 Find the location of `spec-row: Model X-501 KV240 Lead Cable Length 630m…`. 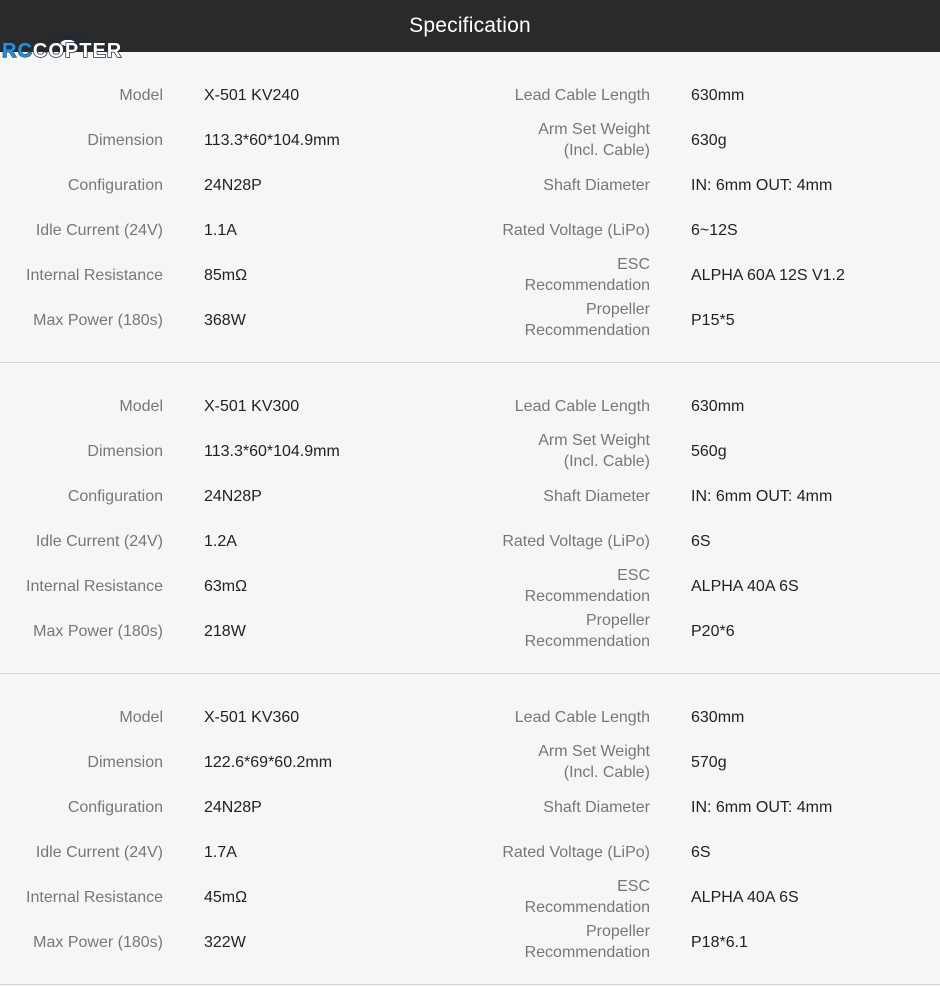

spec-row: Model X-501 KV240 Lead Cable Length 630m… is located at coordinates (470, 95).